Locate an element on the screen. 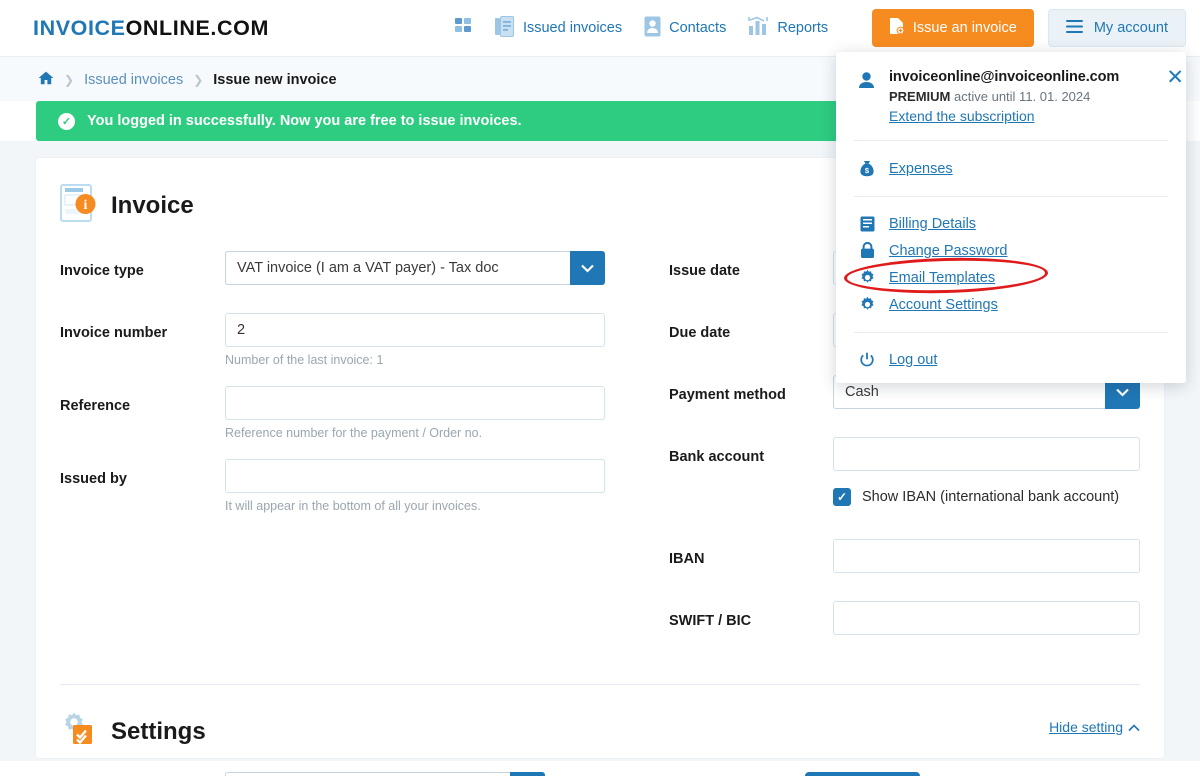 The width and height of the screenshot is (1200, 776). hide-setting-link: Hide setting is located at coordinates (1094, 727).